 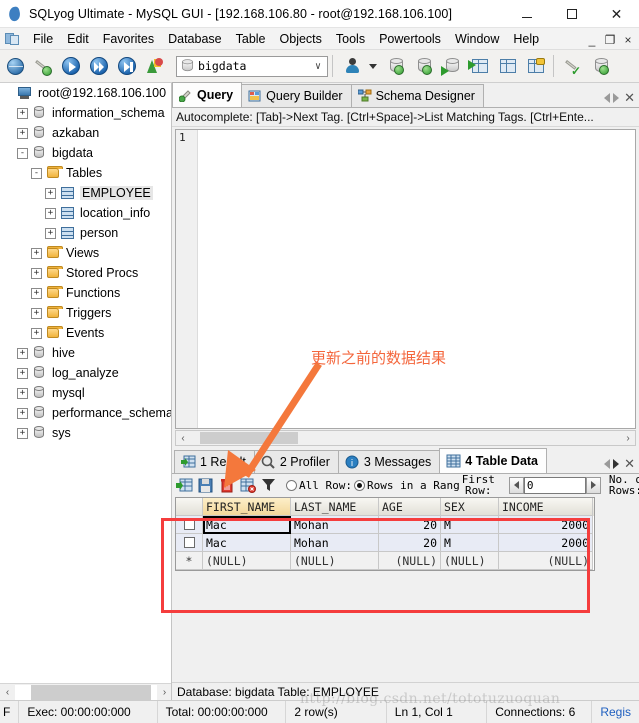 I want to click on status-registration-link: Regis, so click(x=615, y=712).